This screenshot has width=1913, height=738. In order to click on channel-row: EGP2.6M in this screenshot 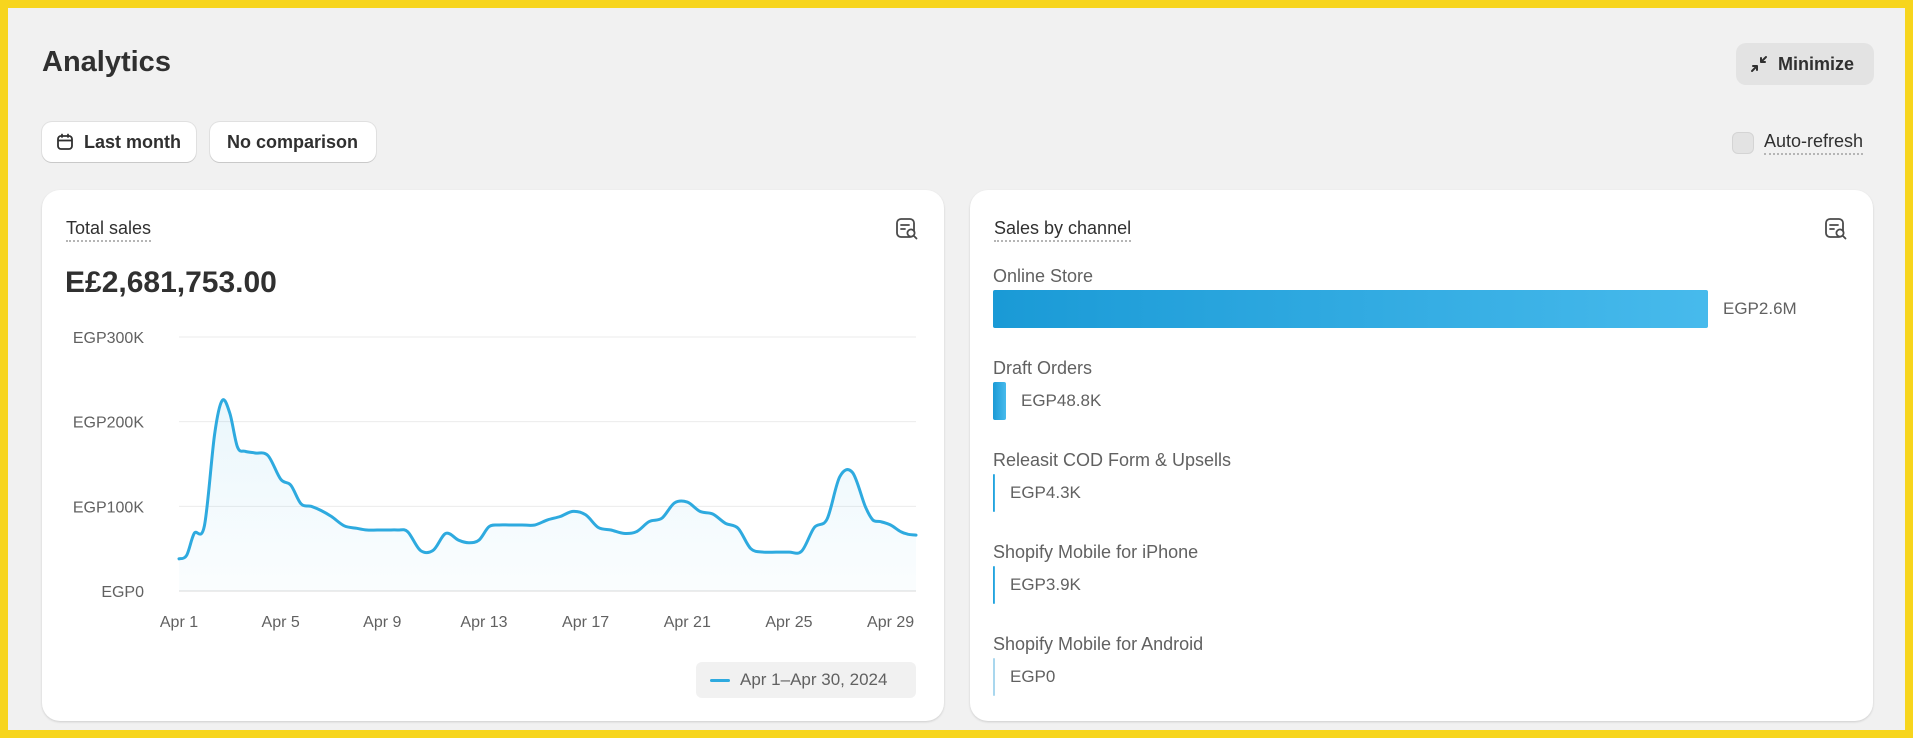, I will do `click(1395, 309)`.